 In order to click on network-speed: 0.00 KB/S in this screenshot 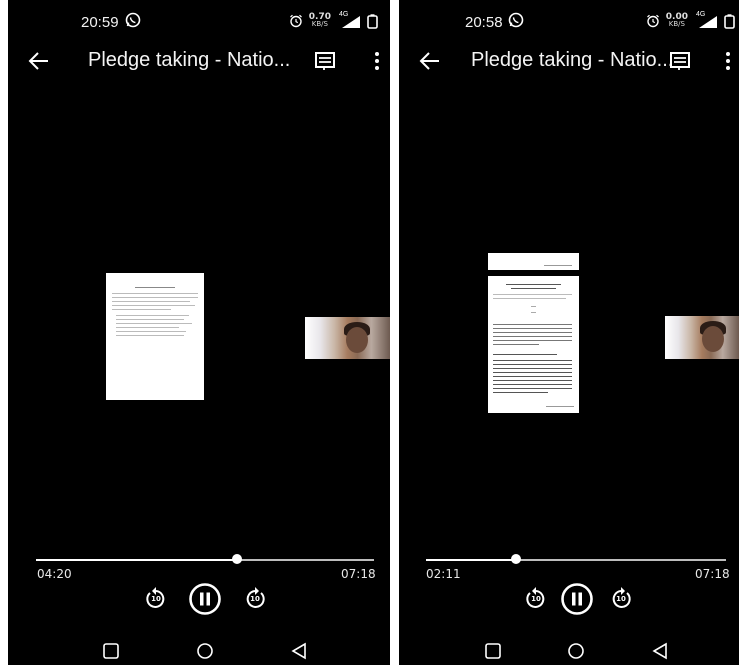, I will do `click(677, 20)`.